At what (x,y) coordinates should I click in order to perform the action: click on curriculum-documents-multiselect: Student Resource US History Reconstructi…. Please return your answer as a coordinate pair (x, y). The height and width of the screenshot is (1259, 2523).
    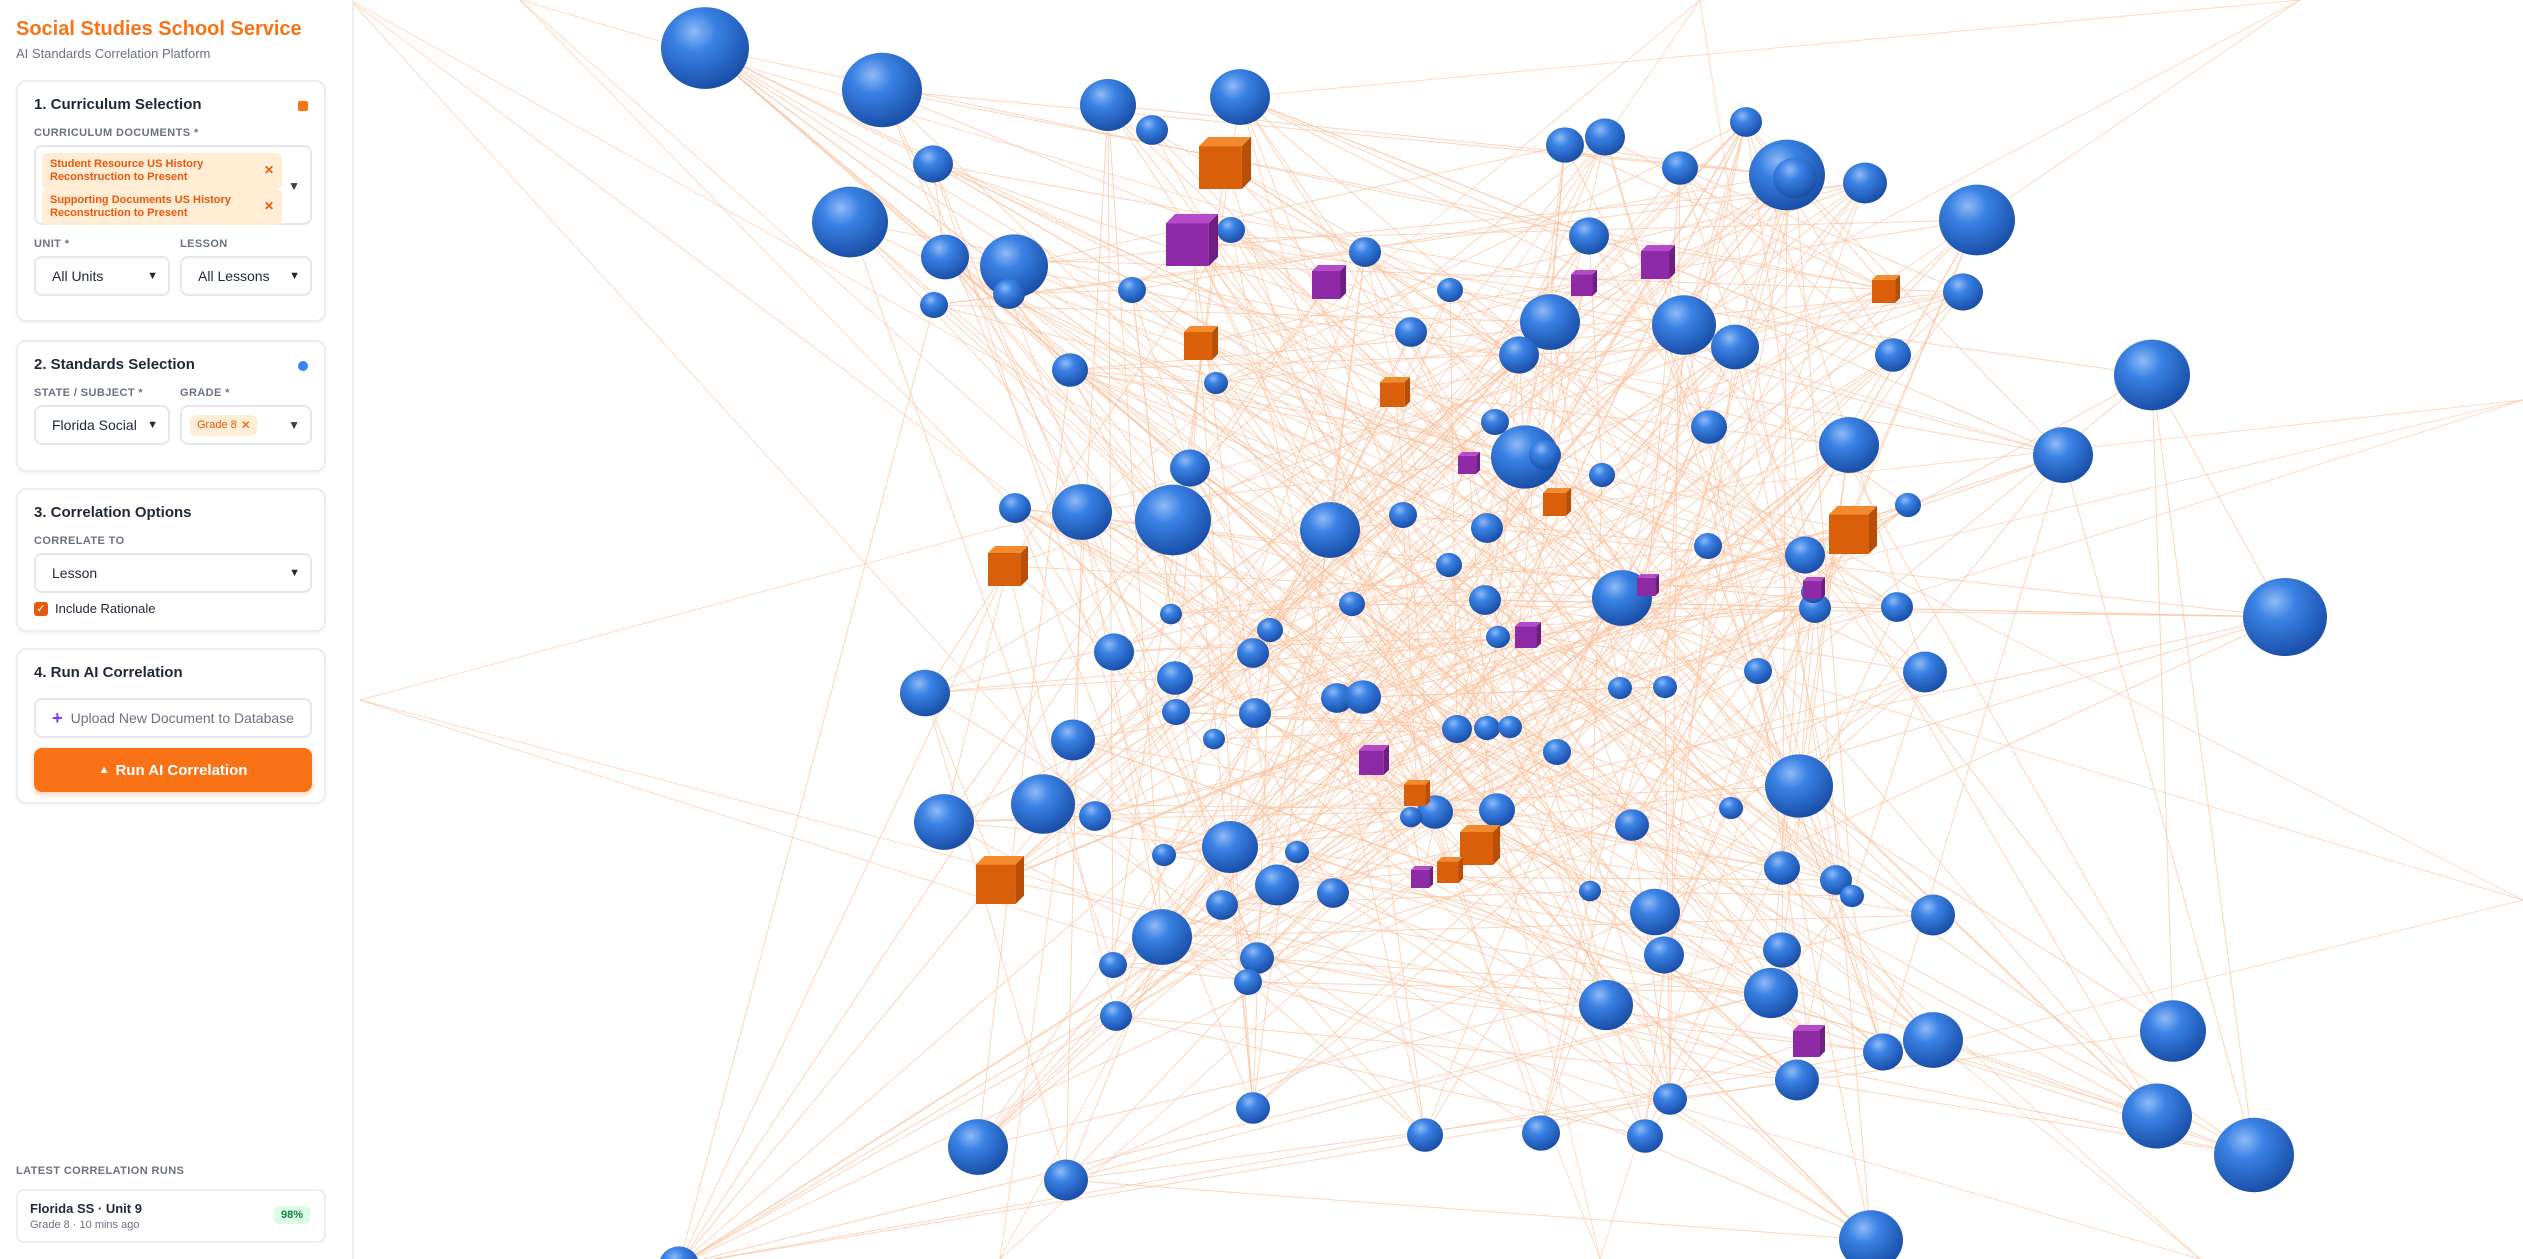
    Looking at the image, I should click on (173, 185).